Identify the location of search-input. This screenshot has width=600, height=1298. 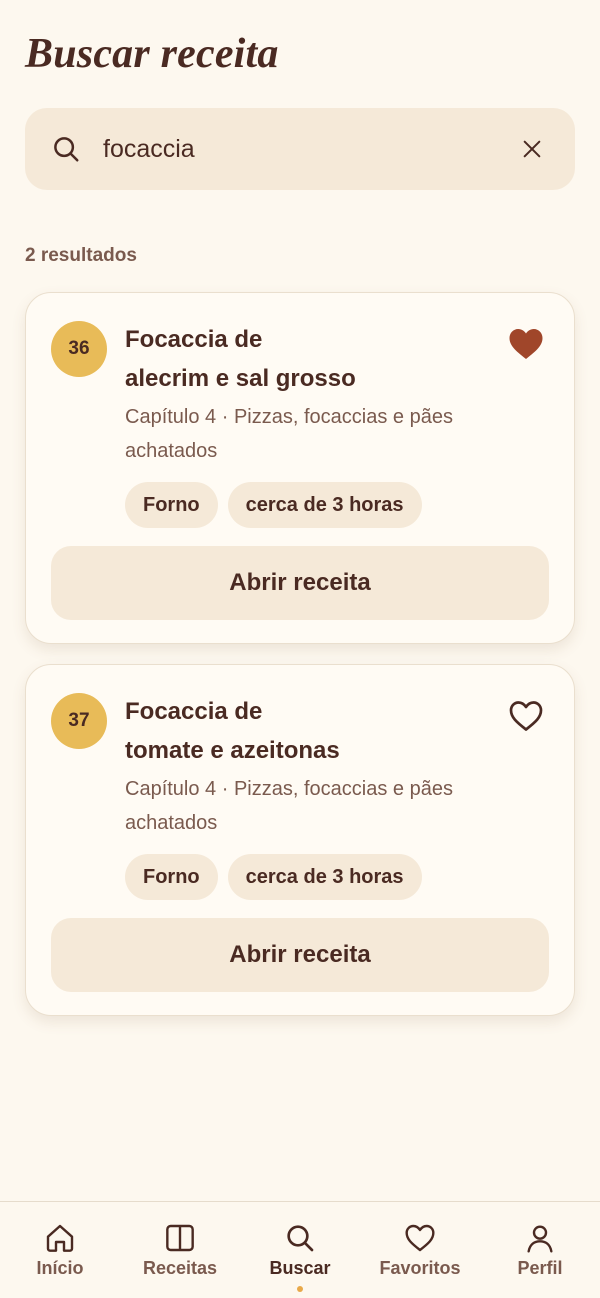
(309, 149).